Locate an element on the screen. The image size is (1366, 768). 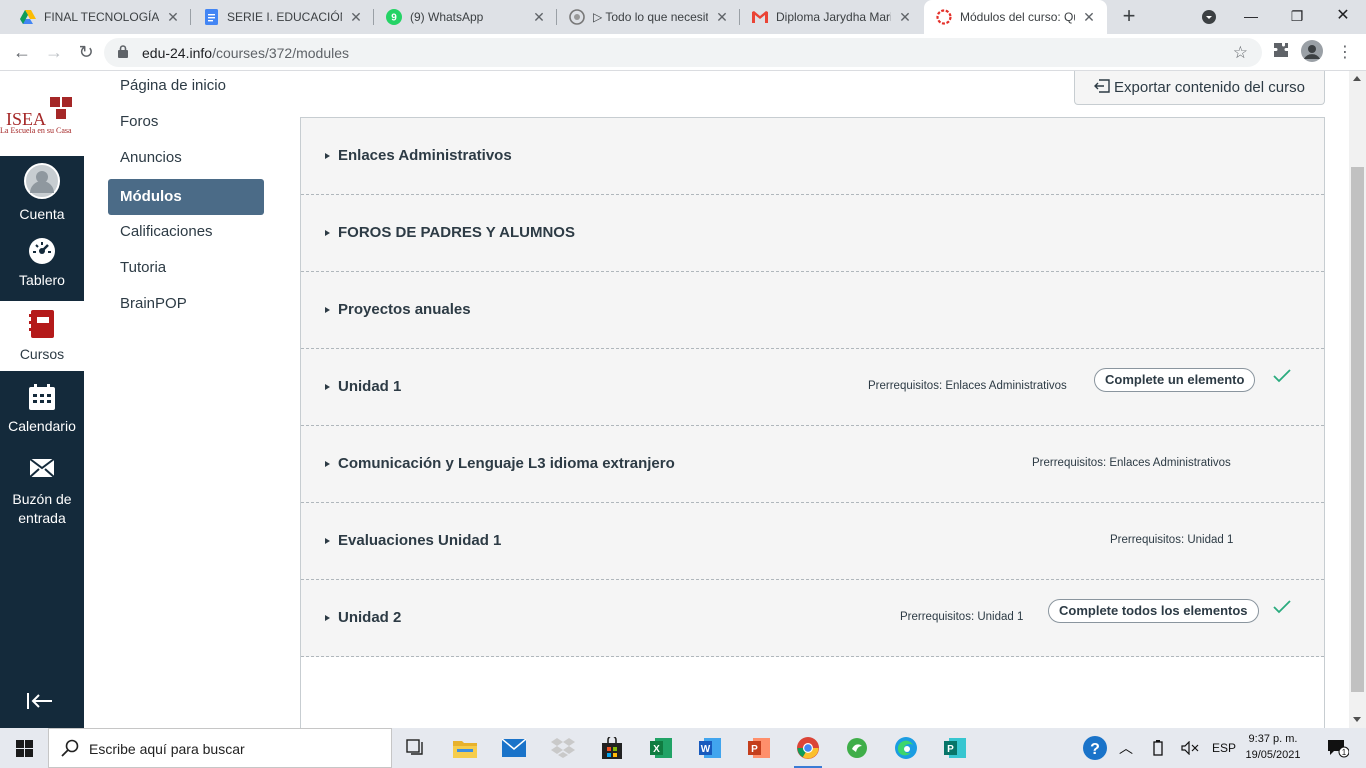
language-indicator: ESP is located at coordinates (1224, 748).